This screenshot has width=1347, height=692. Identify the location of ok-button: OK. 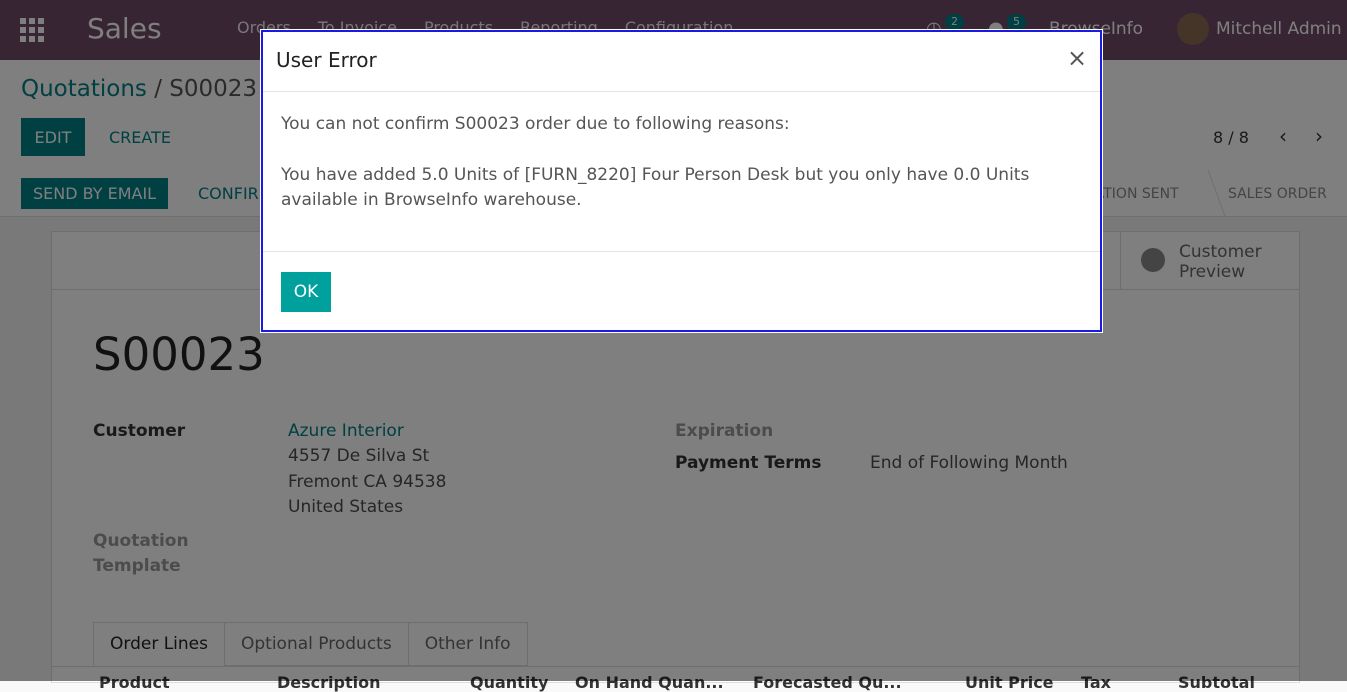
(306, 292).